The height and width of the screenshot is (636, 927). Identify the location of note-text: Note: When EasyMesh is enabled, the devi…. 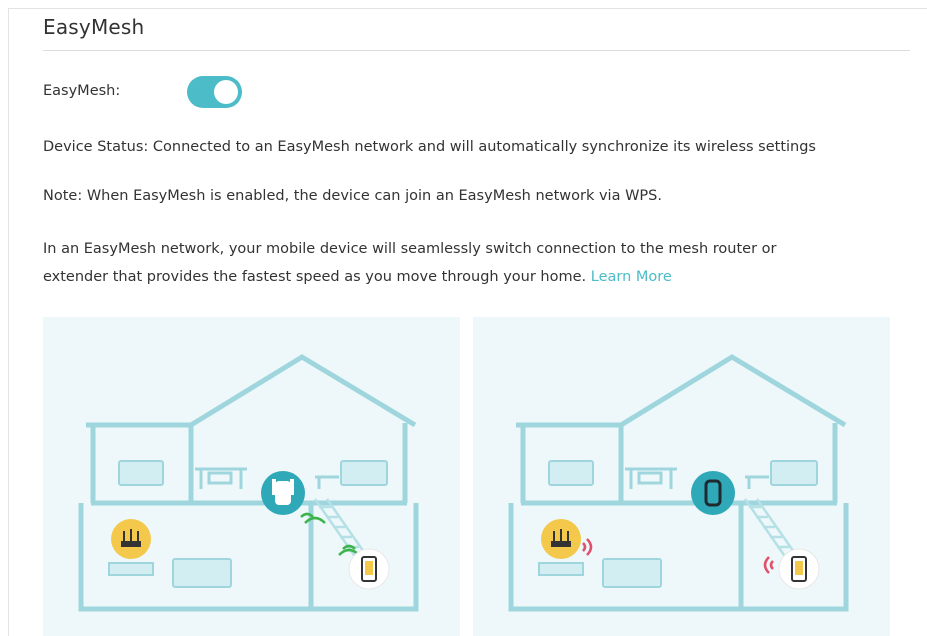
(352, 196).